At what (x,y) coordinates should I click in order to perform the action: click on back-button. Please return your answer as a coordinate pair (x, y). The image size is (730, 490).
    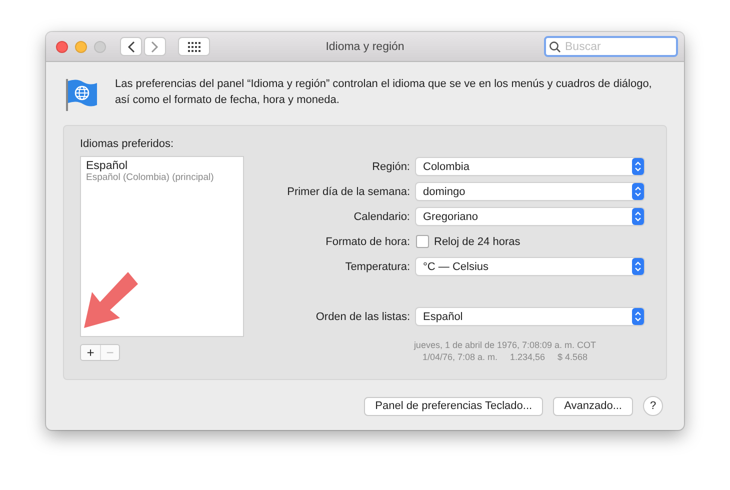
    Looking at the image, I should click on (131, 46).